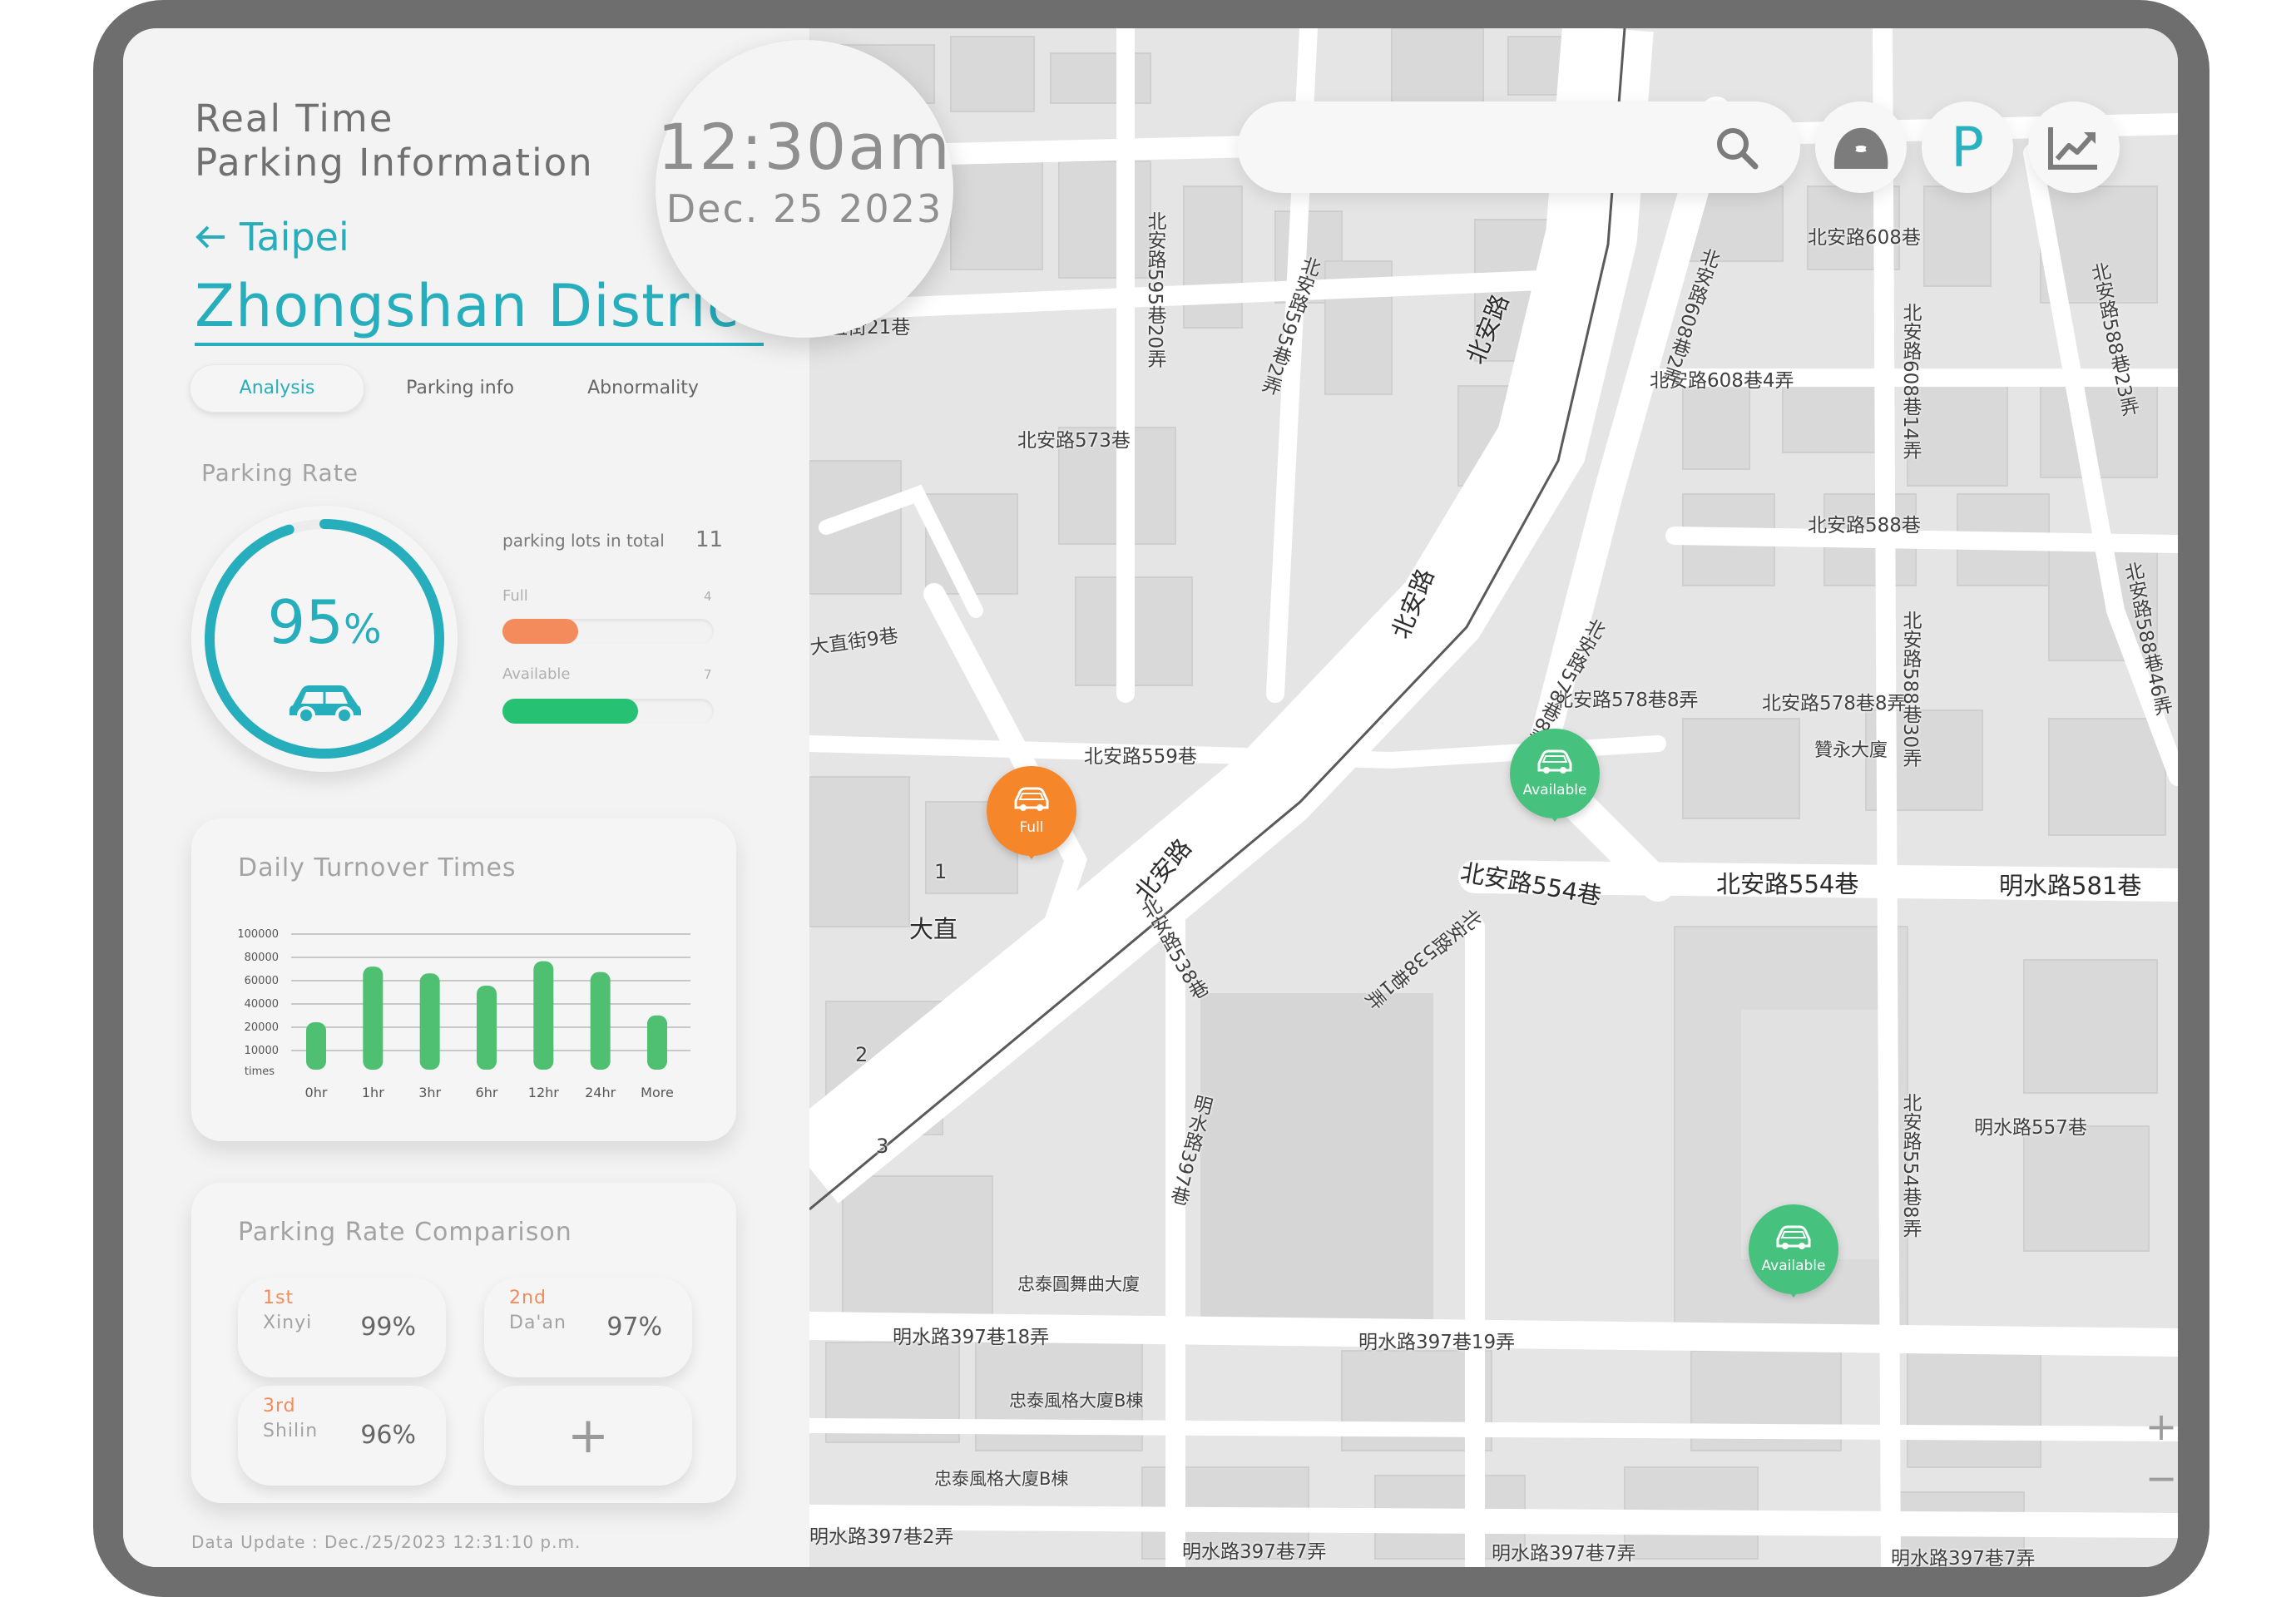 This screenshot has height=1597, width=2296. What do you see at coordinates (1555, 815) in the screenshot?
I see `pin-tail` at bounding box center [1555, 815].